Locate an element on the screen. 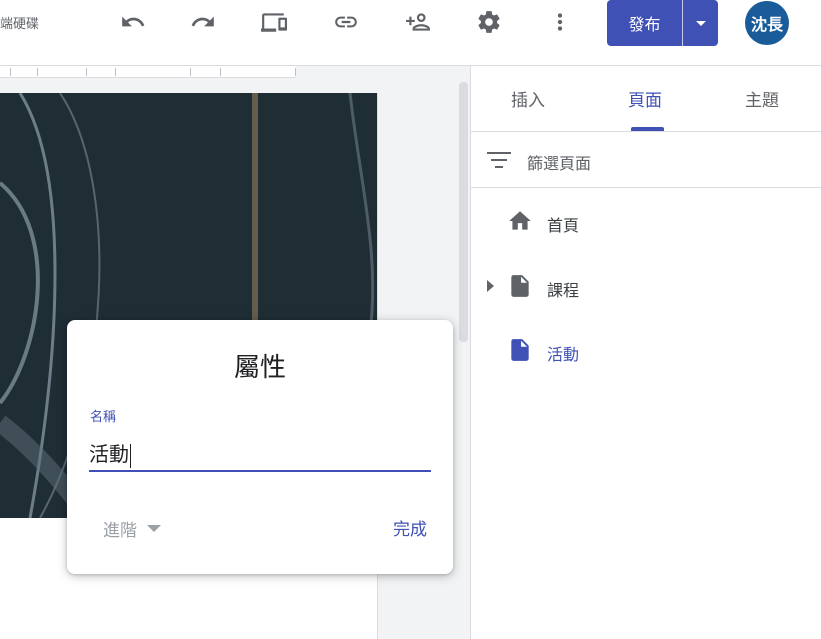  drive-label: 端硬碟 is located at coordinates (20, 24).